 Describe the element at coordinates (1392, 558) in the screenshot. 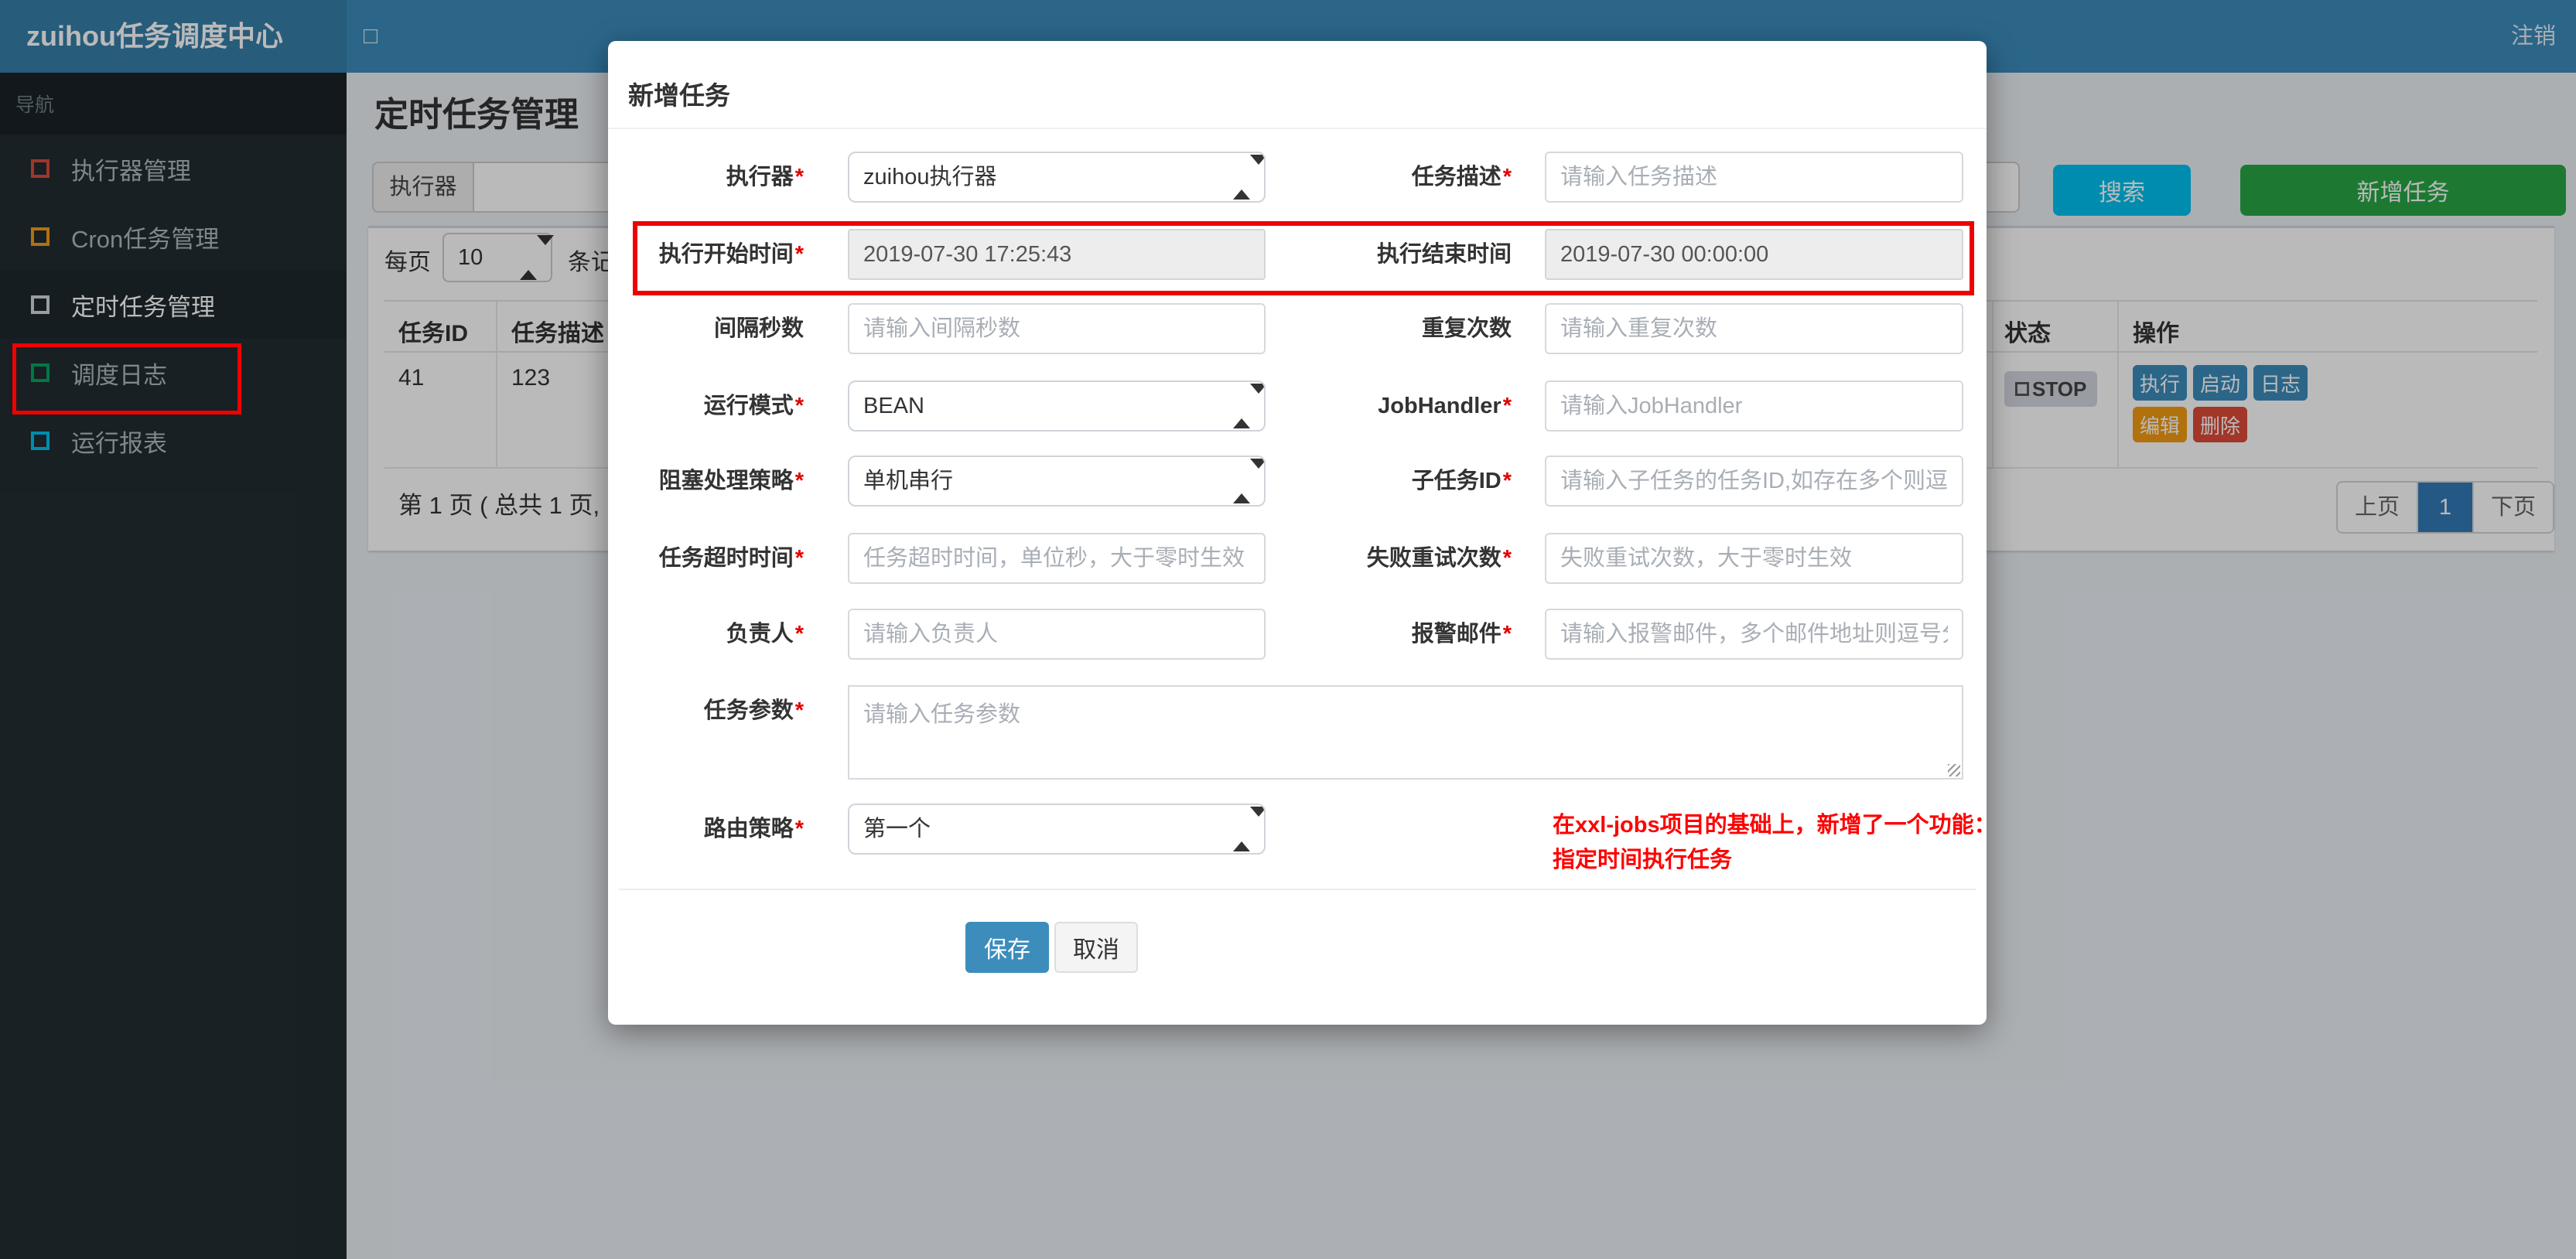

I see `retry-count-label: 失败重试次数` at that location.